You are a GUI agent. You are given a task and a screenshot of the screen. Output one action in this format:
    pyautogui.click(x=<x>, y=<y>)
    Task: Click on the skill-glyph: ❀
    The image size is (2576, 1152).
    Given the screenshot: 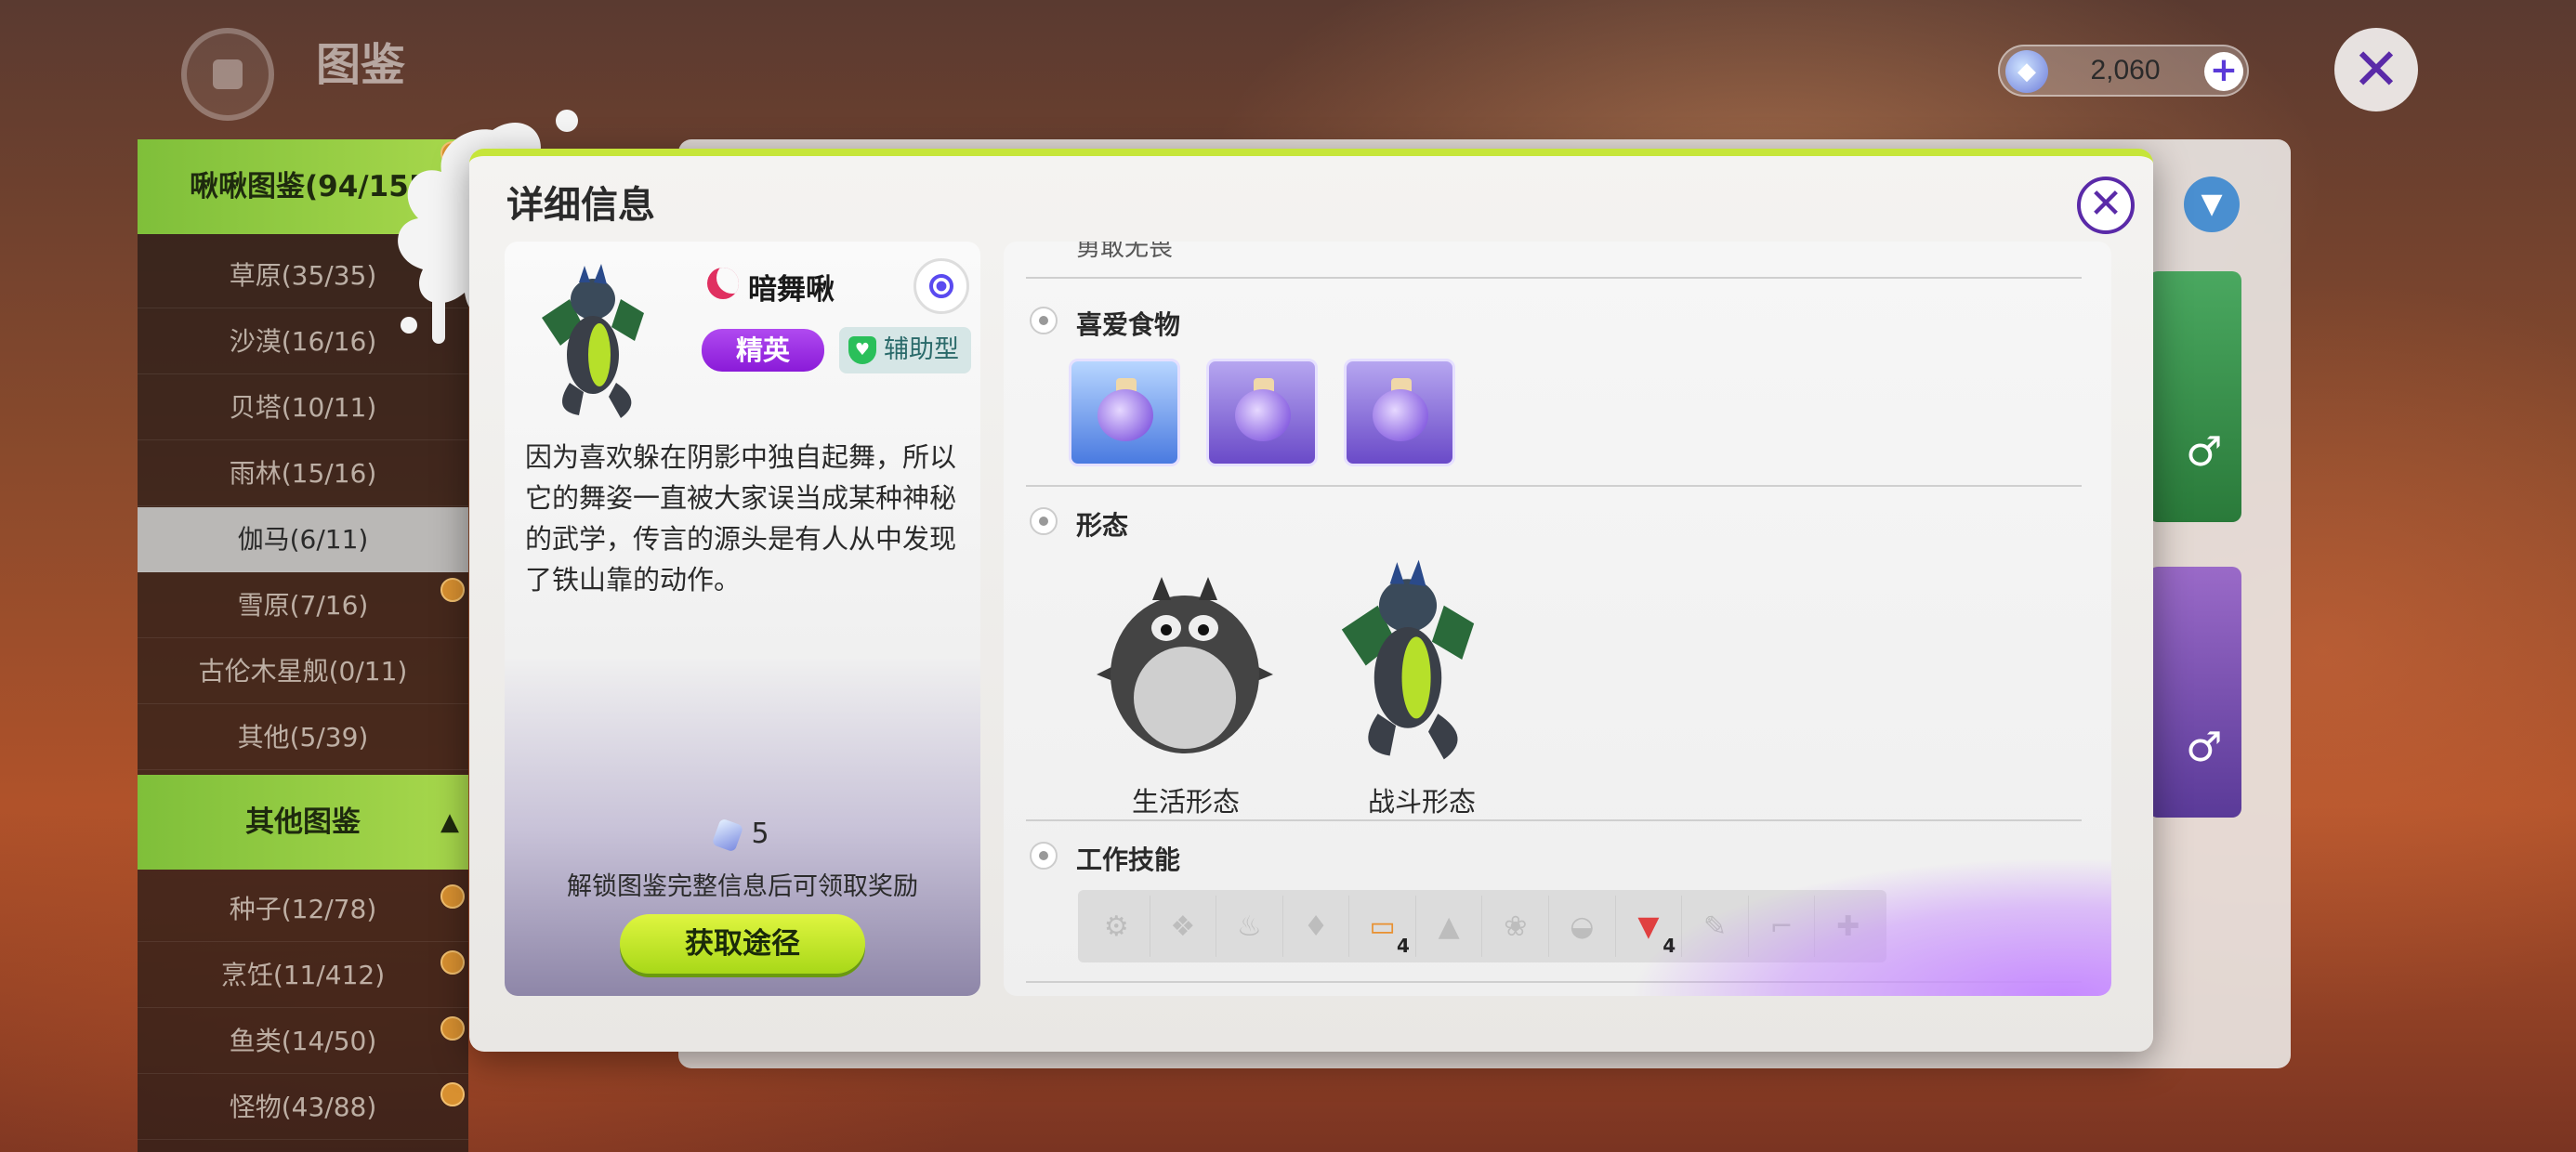 What is the action you would take?
    pyautogui.click(x=1516, y=926)
    